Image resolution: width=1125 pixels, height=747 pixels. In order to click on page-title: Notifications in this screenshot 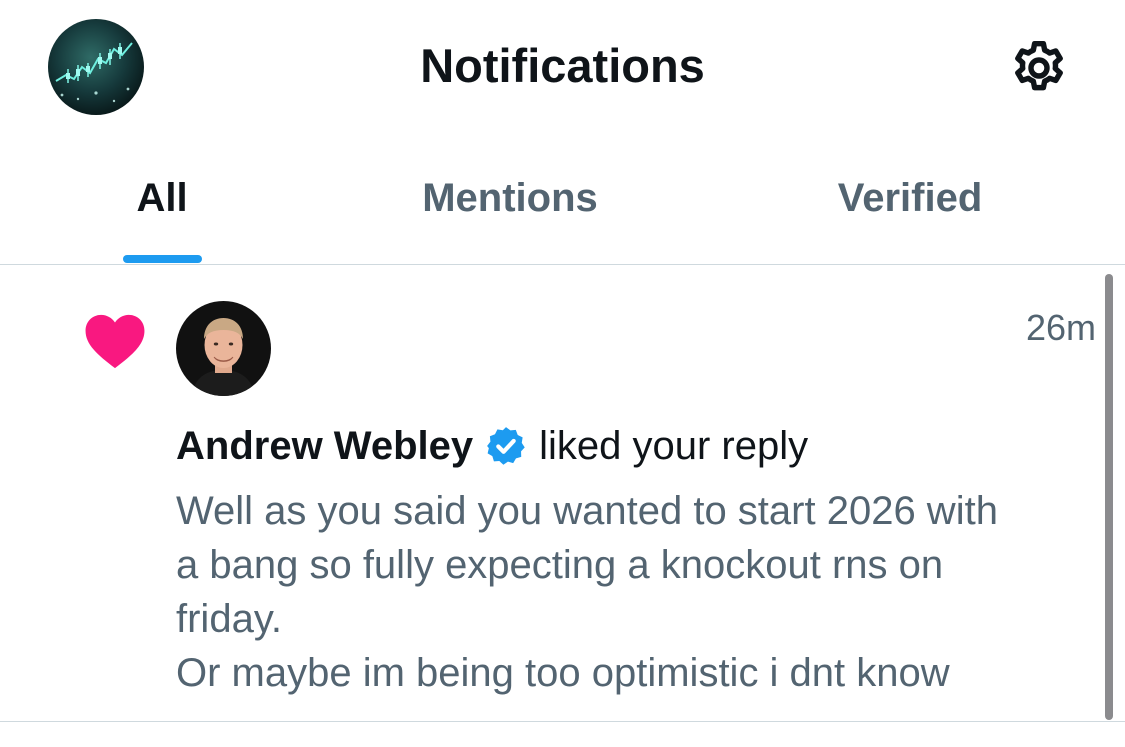, I will do `click(562, 65)`.